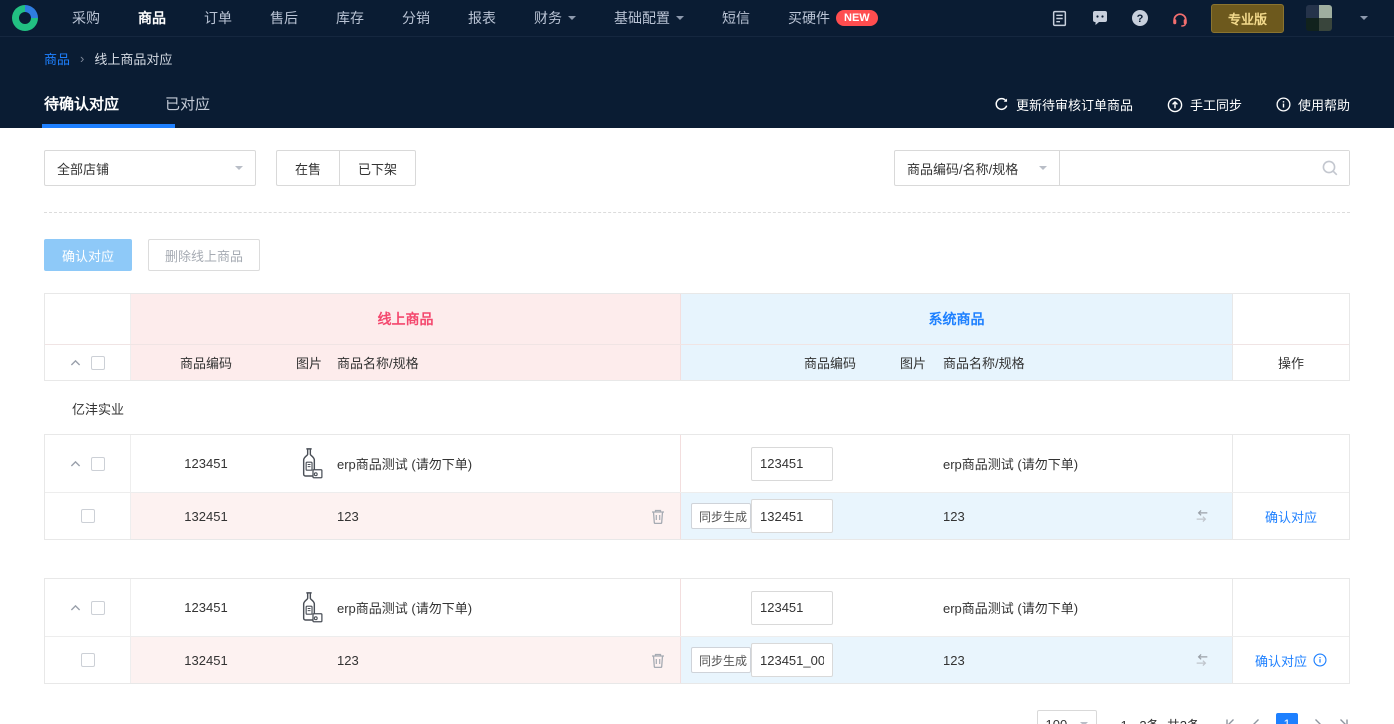 This screenshot has height=724, width=1394. What do you see at coordinates (1060, 18) in the screenshot?
I see `form-icon` at bounding box center [1060, 18].